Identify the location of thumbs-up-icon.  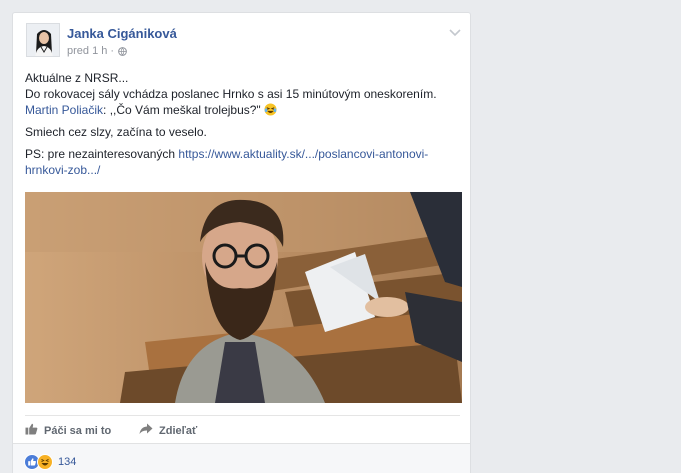
(31, 430).